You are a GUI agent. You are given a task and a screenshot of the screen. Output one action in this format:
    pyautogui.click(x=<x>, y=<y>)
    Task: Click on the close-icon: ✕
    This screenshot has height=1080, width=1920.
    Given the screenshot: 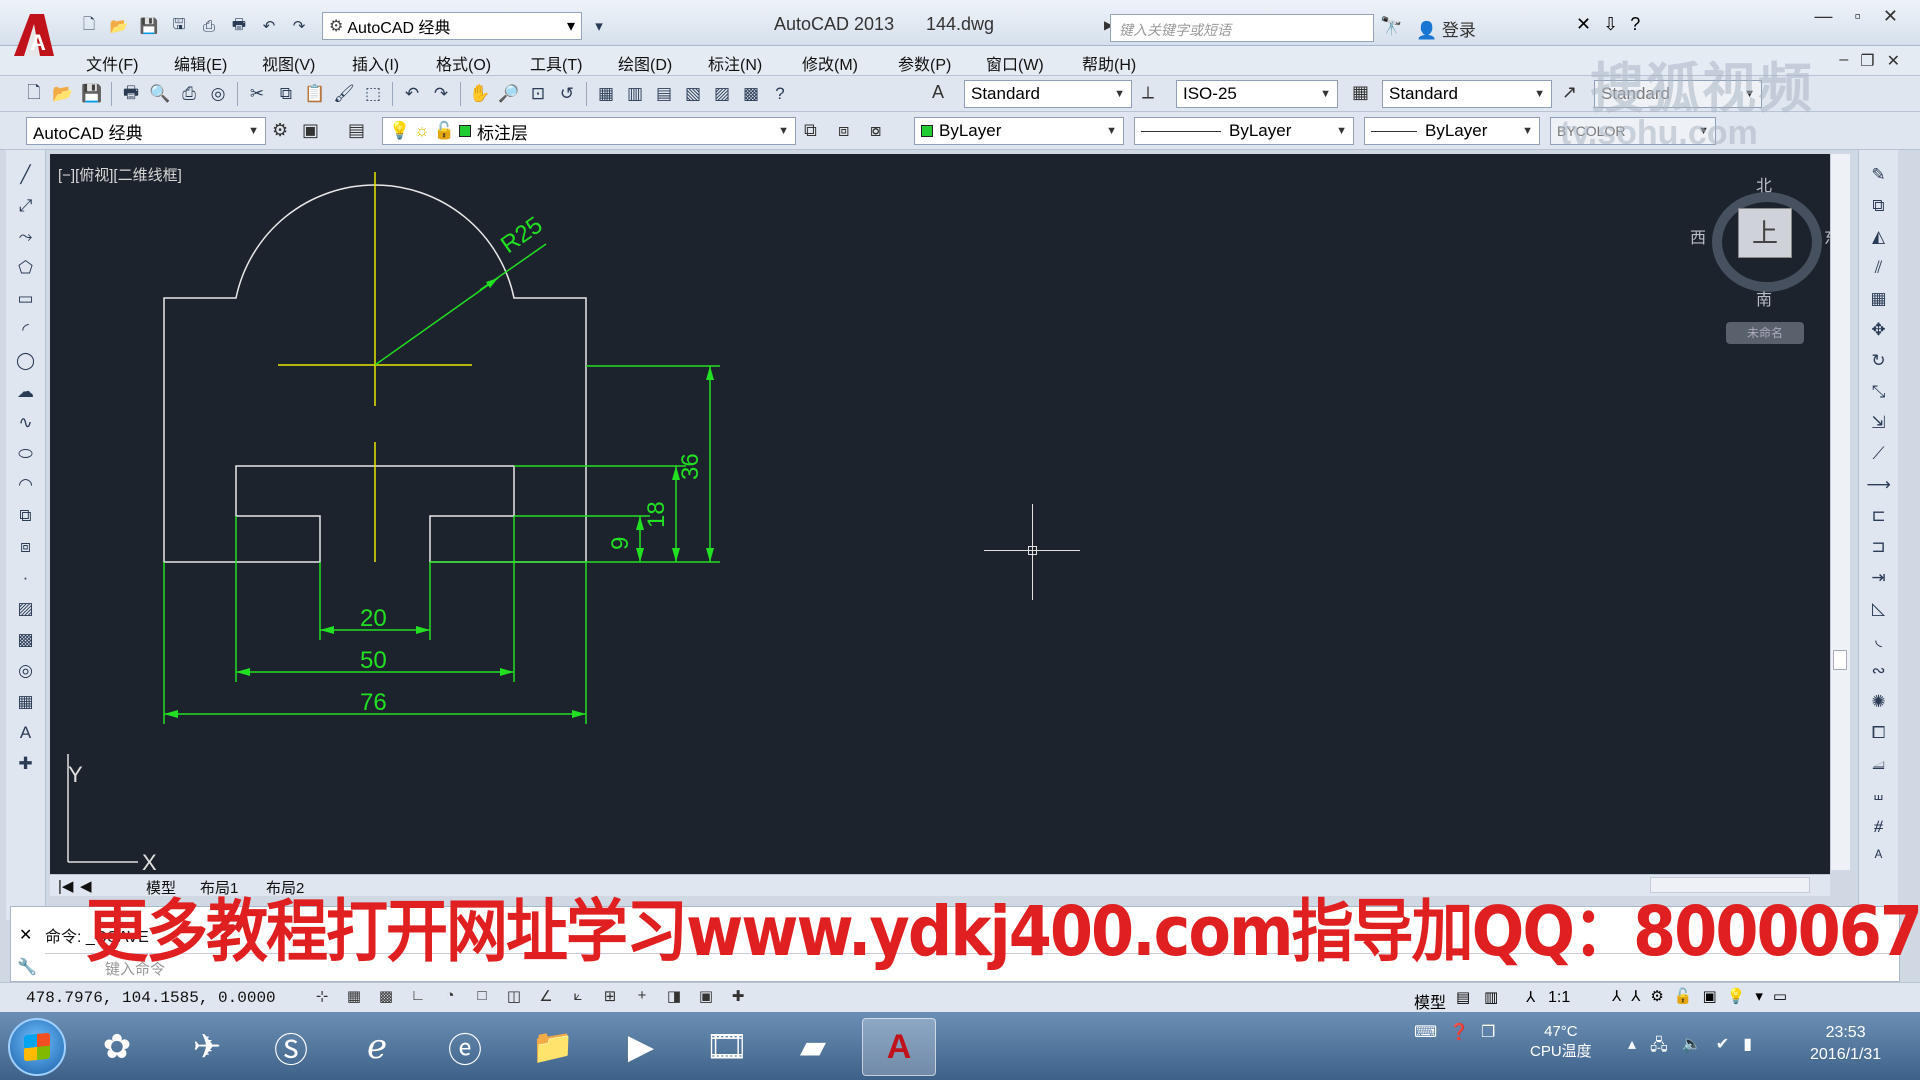 What is the action you would take?
    pyautogui.click(x=1890, y=16)
    